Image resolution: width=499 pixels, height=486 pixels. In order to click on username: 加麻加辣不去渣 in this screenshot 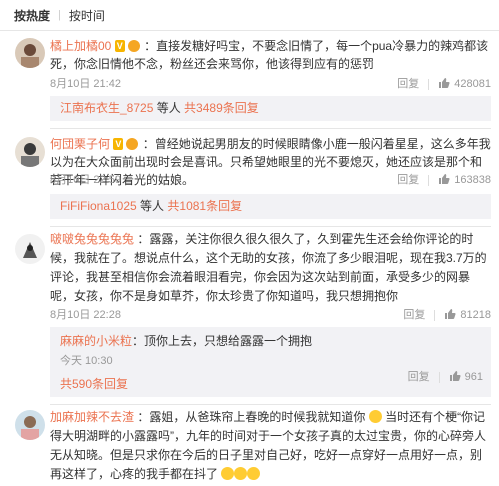, I will do `click(92, 417)`.